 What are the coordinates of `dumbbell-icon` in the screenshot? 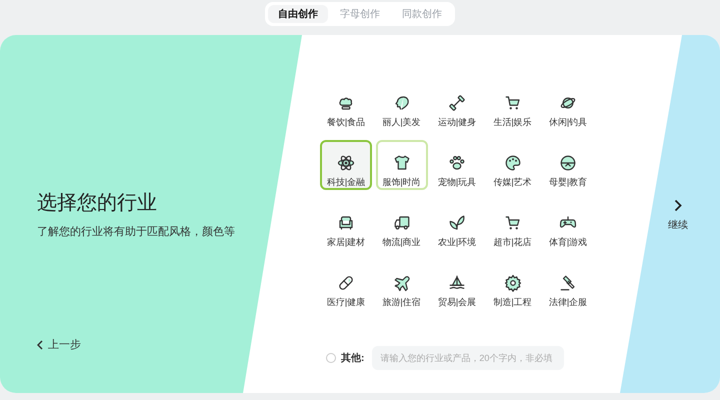 It's located at (457, 103).